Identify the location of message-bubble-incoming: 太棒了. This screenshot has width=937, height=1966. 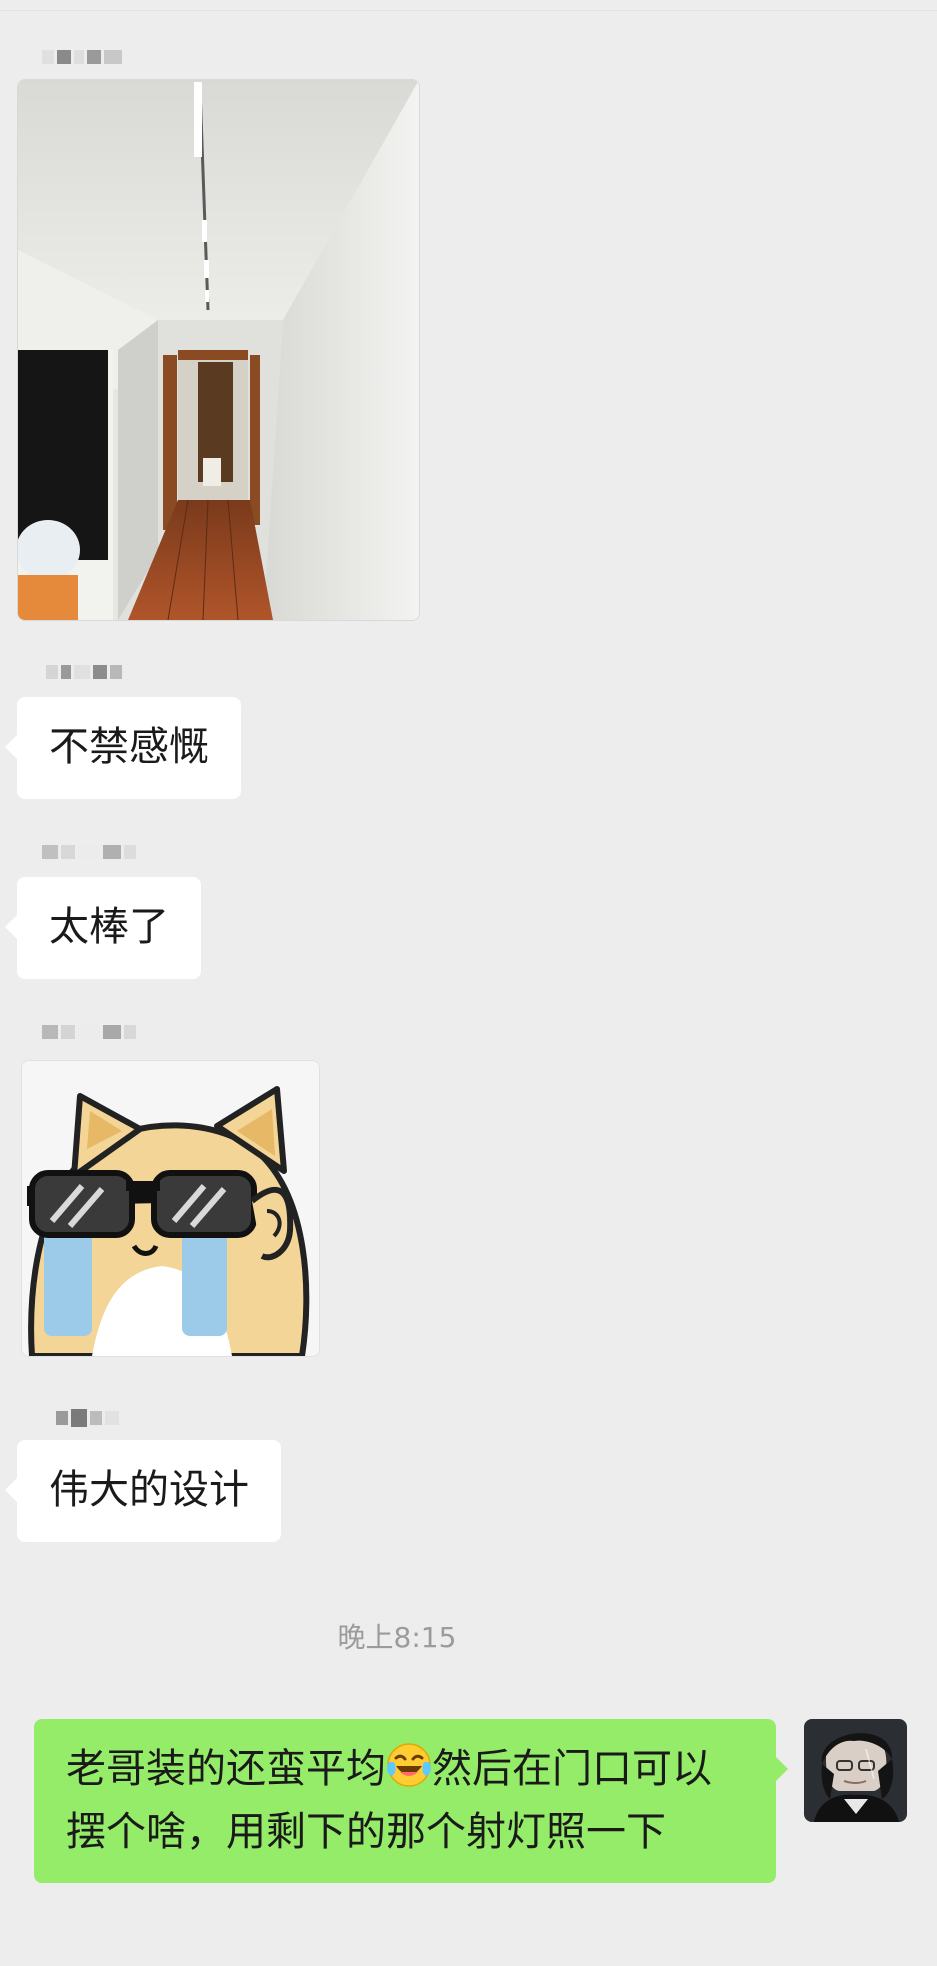
(103, 928).